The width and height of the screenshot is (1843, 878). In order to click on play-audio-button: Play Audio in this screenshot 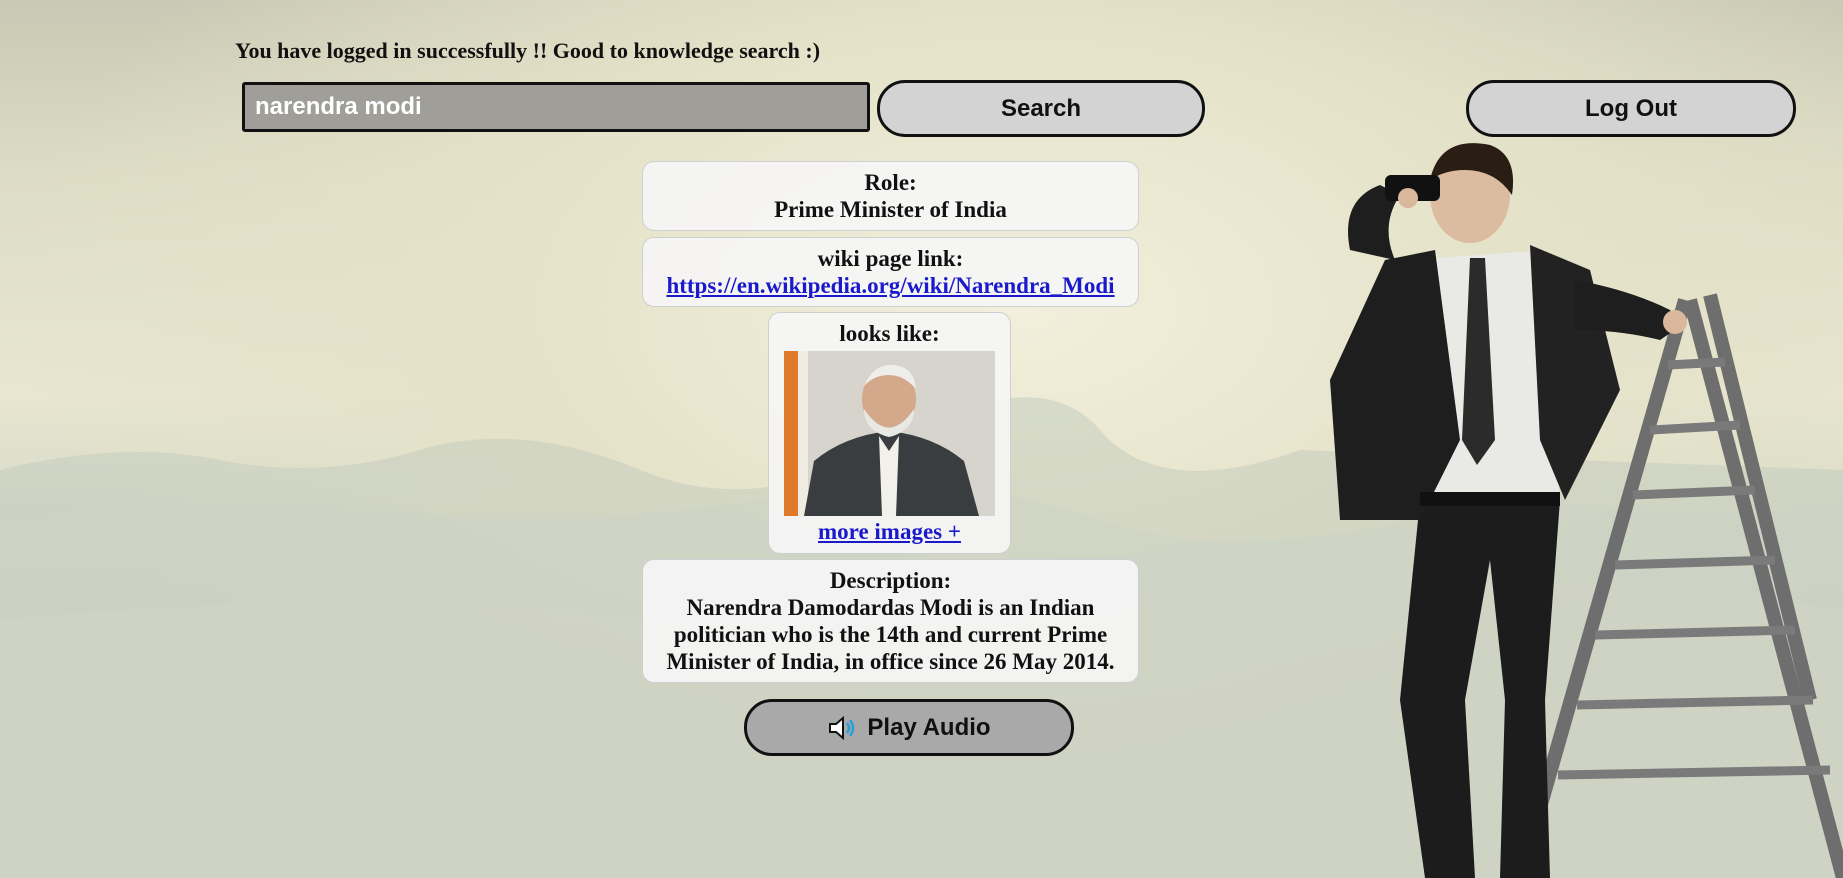, I will do `click(909, 727)`.